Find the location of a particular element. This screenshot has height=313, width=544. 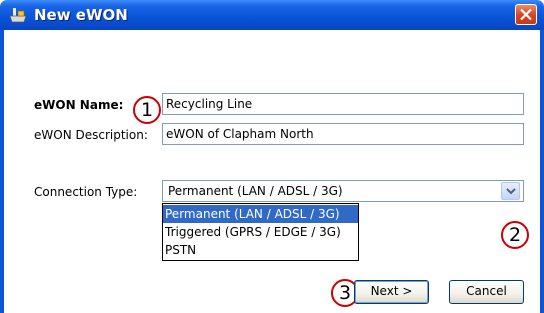

connection-type-select: Permanent (LAN / ADSL / 3G) is located at coordinates (343, 191).